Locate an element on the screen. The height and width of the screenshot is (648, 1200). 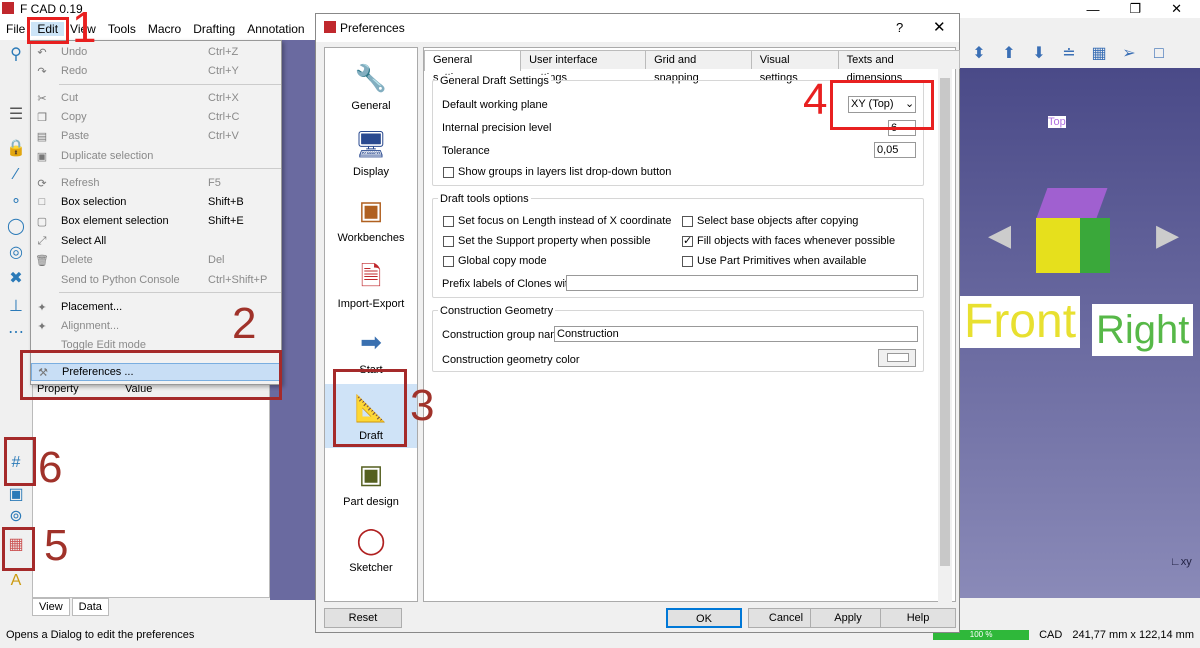
page-part-design: ▣ Part design is located at coordinates (371, 482).